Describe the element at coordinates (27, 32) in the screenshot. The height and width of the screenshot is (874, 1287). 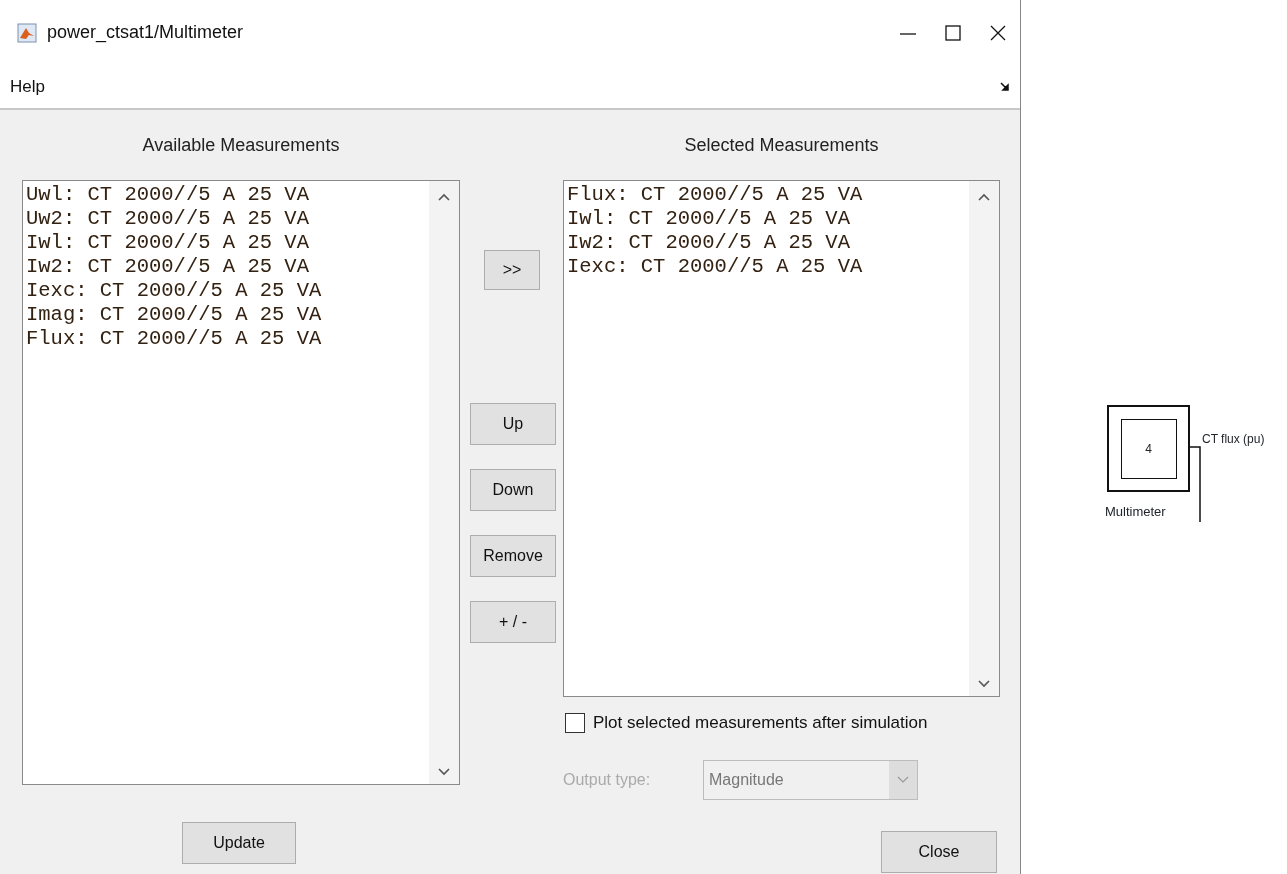
I see `app-icon` at that location.